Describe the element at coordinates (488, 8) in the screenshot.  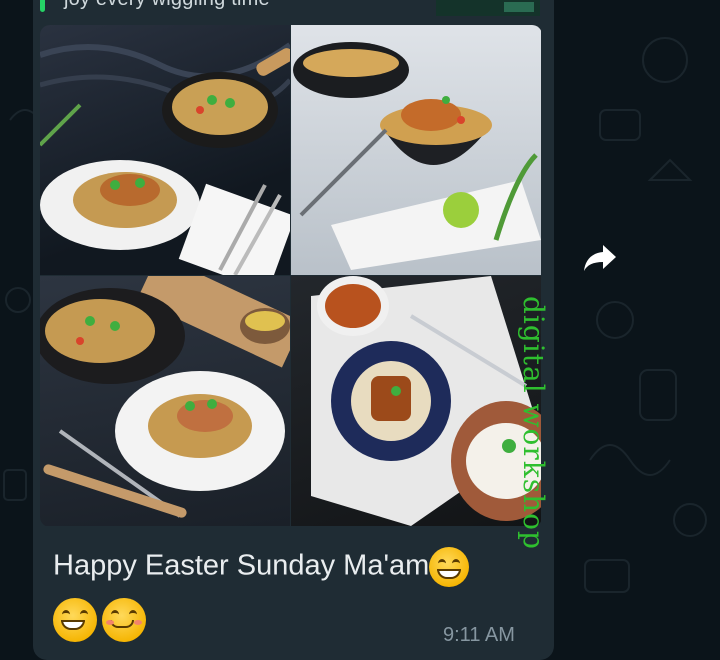
I see `previous-message-thumbnail` at that location.